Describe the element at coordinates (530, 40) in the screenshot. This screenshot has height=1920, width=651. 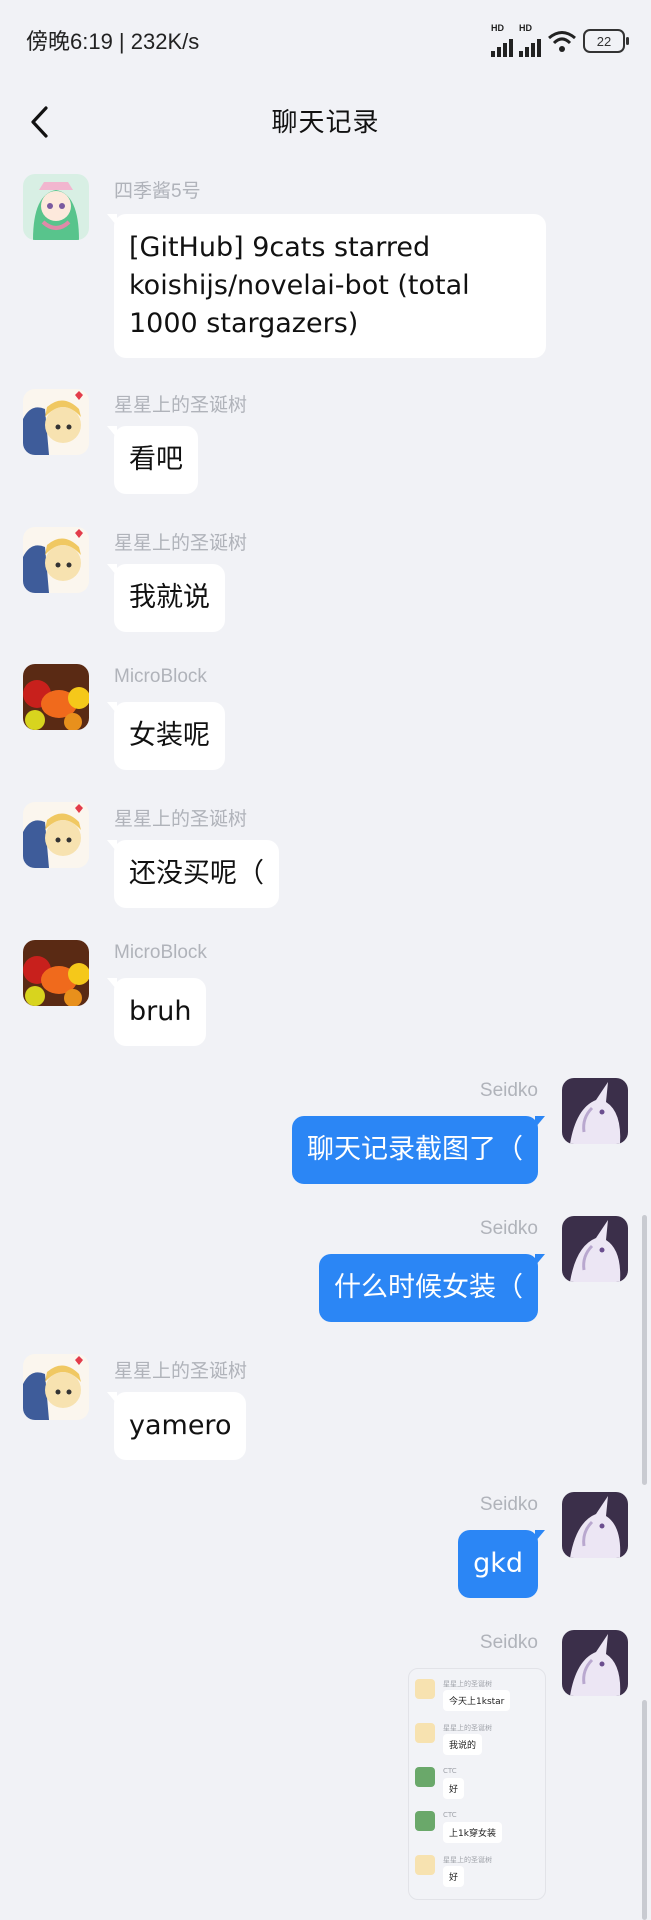
I see `signal-icon-2: HD` at that location.